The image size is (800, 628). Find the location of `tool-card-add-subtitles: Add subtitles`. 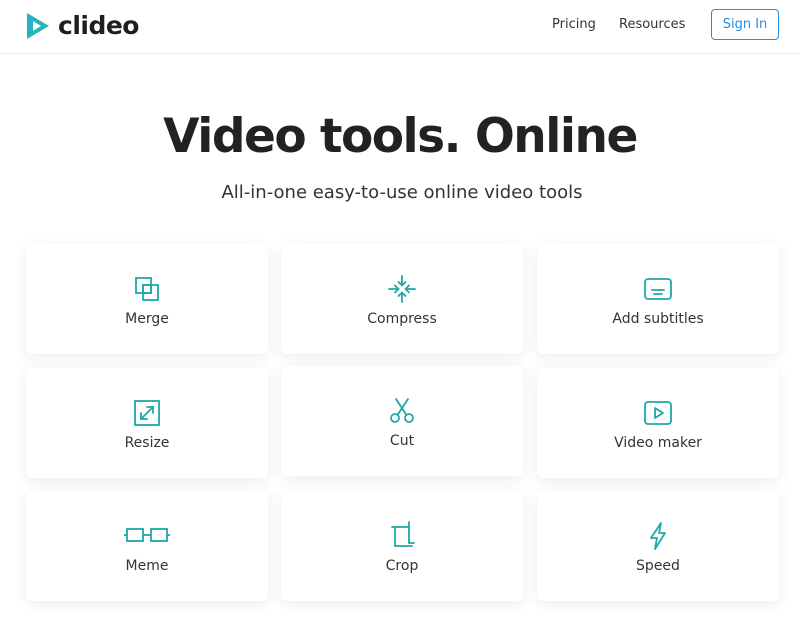

tool-card-add-subtitles: Add subtitles is located at coordinates (658, 299).